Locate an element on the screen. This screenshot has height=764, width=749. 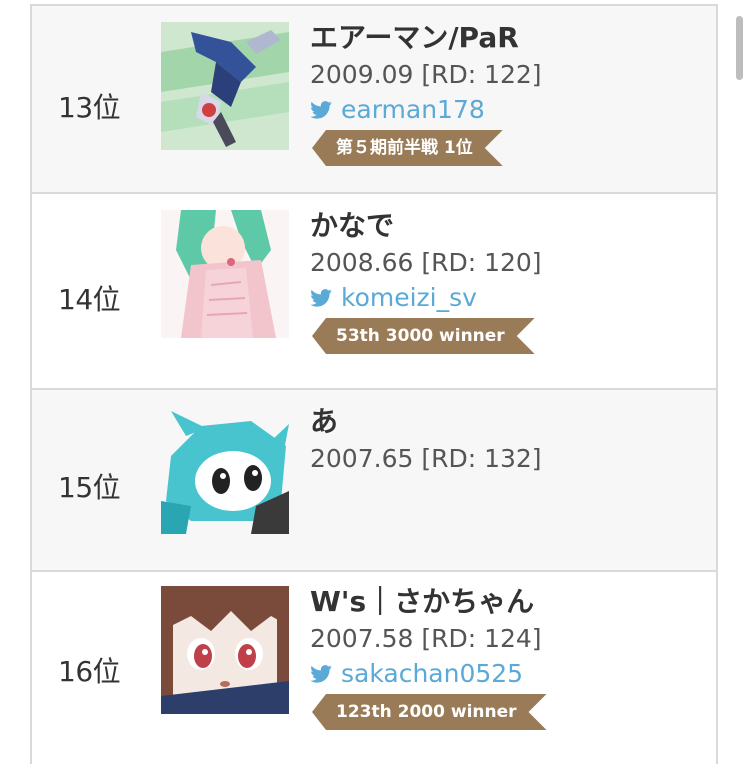
player-name: かなで is located at coordinates (426, 226).